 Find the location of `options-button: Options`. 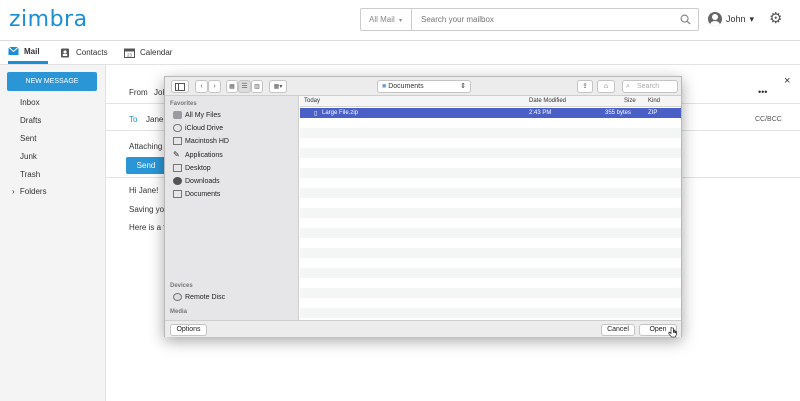

options-button: Options is located at coordinates (188, 330).